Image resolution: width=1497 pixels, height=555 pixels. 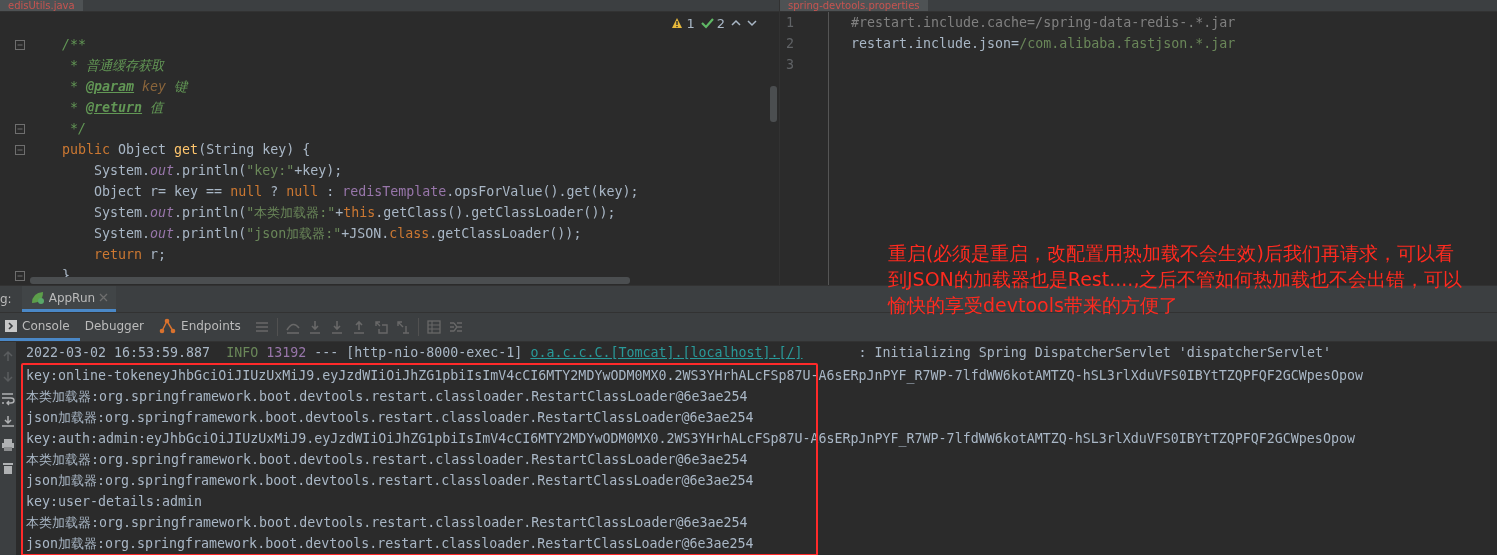 What do you see at coordinates (366, 192) in the screenshot?
I see `code-line: Object r= key == null ? null : redisTemplate.opsForValue().get(key);` at bounding box center [366, 192].